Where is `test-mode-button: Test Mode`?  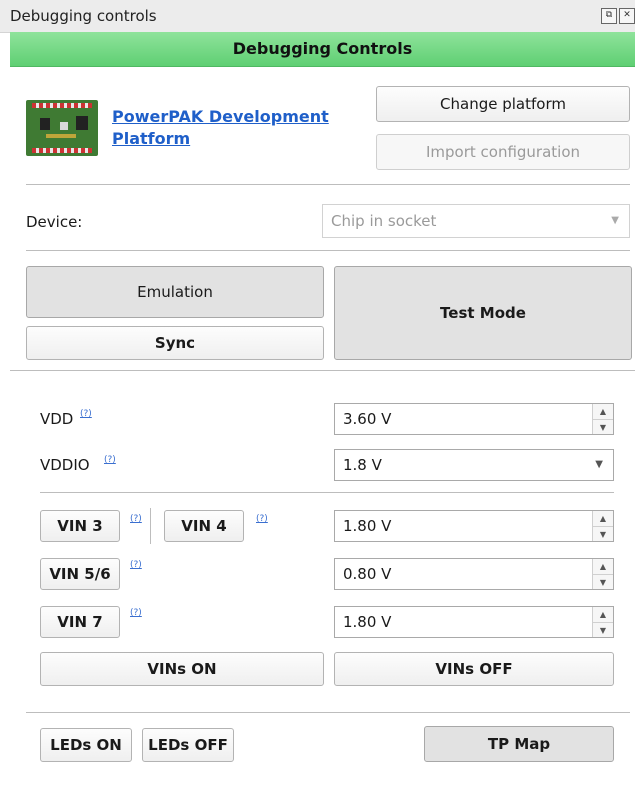 test-mode-button: Test Mode is located at coordinates (483, 313).